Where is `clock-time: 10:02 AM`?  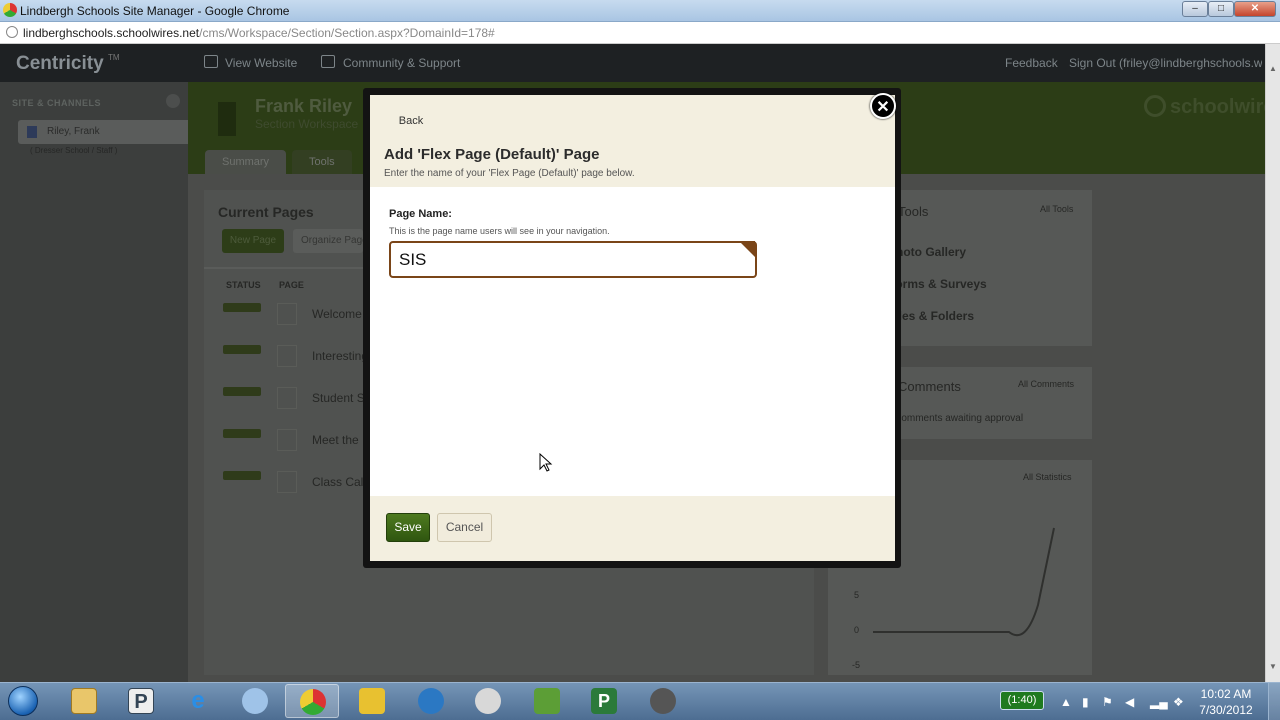
clock-time: 10:02 AM is located at coordinates (1226, 694).